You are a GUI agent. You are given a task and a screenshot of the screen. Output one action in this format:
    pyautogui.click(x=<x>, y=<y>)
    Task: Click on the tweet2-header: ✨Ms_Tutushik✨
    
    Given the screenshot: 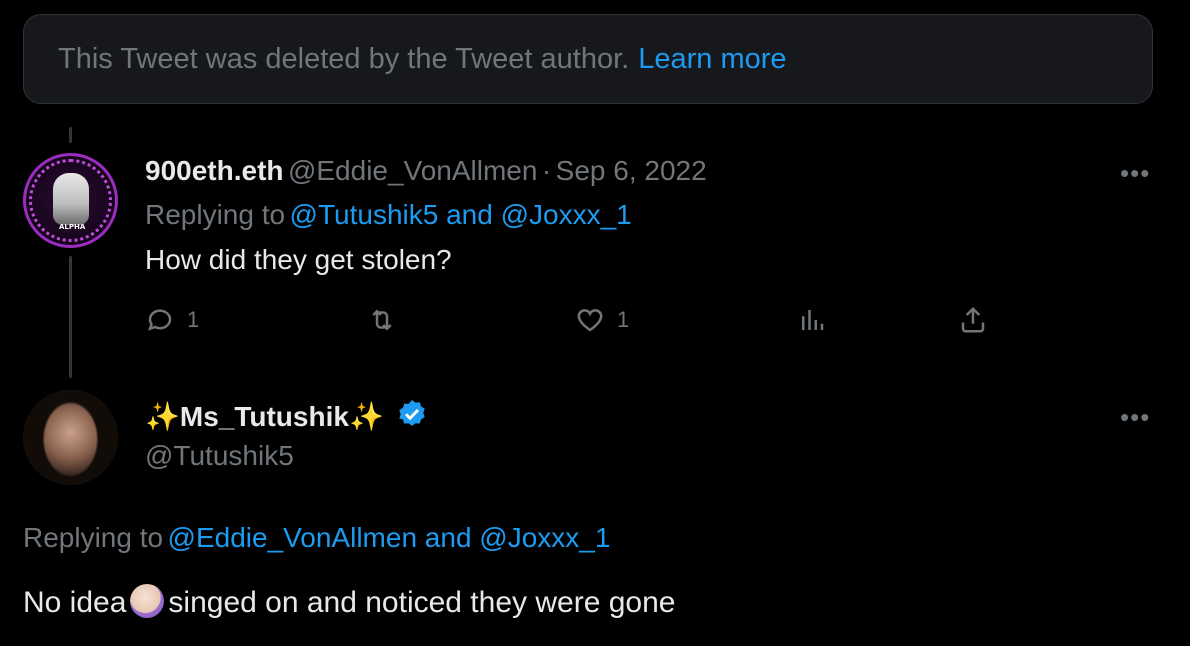 What is the action you would take?
    pyautogui.click(x=286, y=415)
    